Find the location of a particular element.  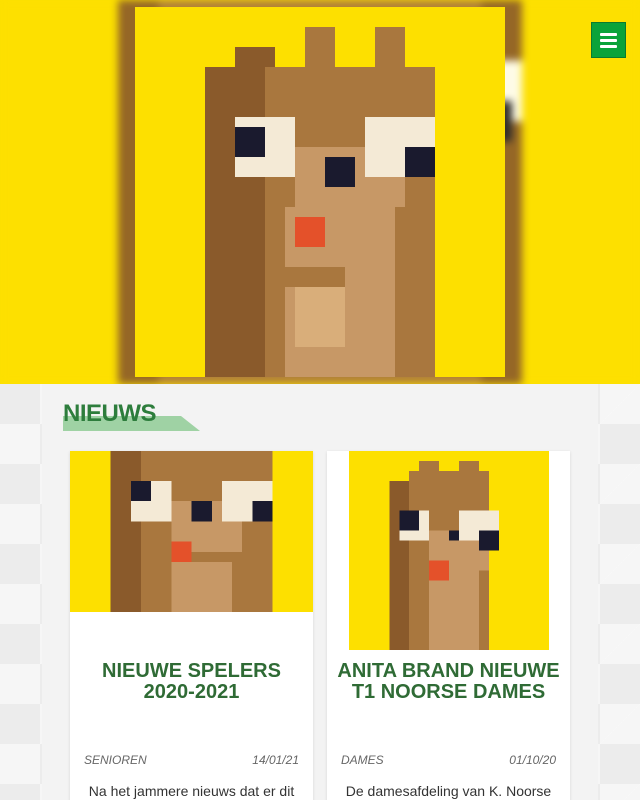

news-card-category: DAMES is located at coordinates (362, 760).